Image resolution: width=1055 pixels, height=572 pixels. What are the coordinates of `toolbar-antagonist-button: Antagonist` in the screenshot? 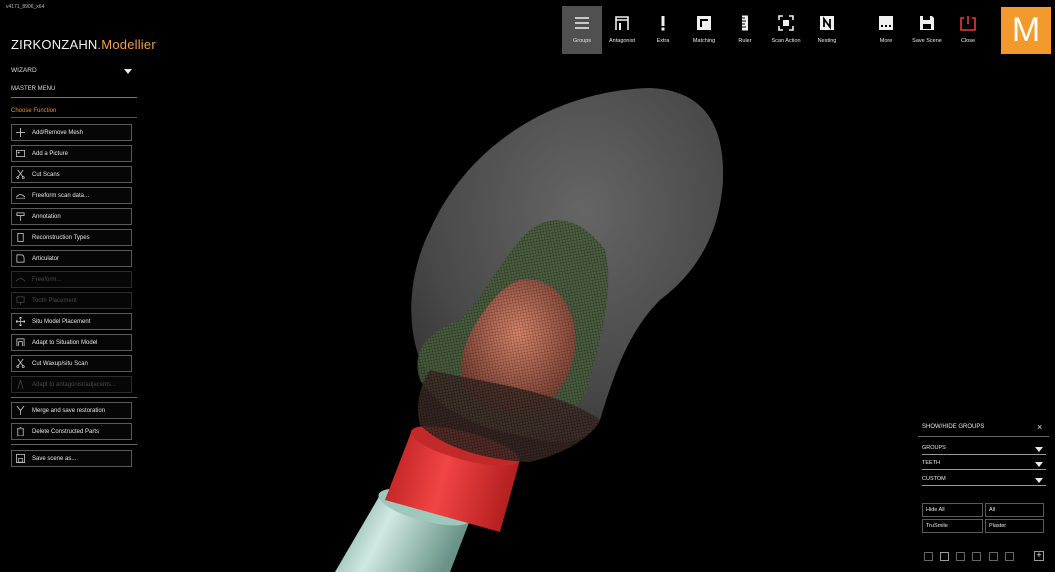 It's located at (622, 30).